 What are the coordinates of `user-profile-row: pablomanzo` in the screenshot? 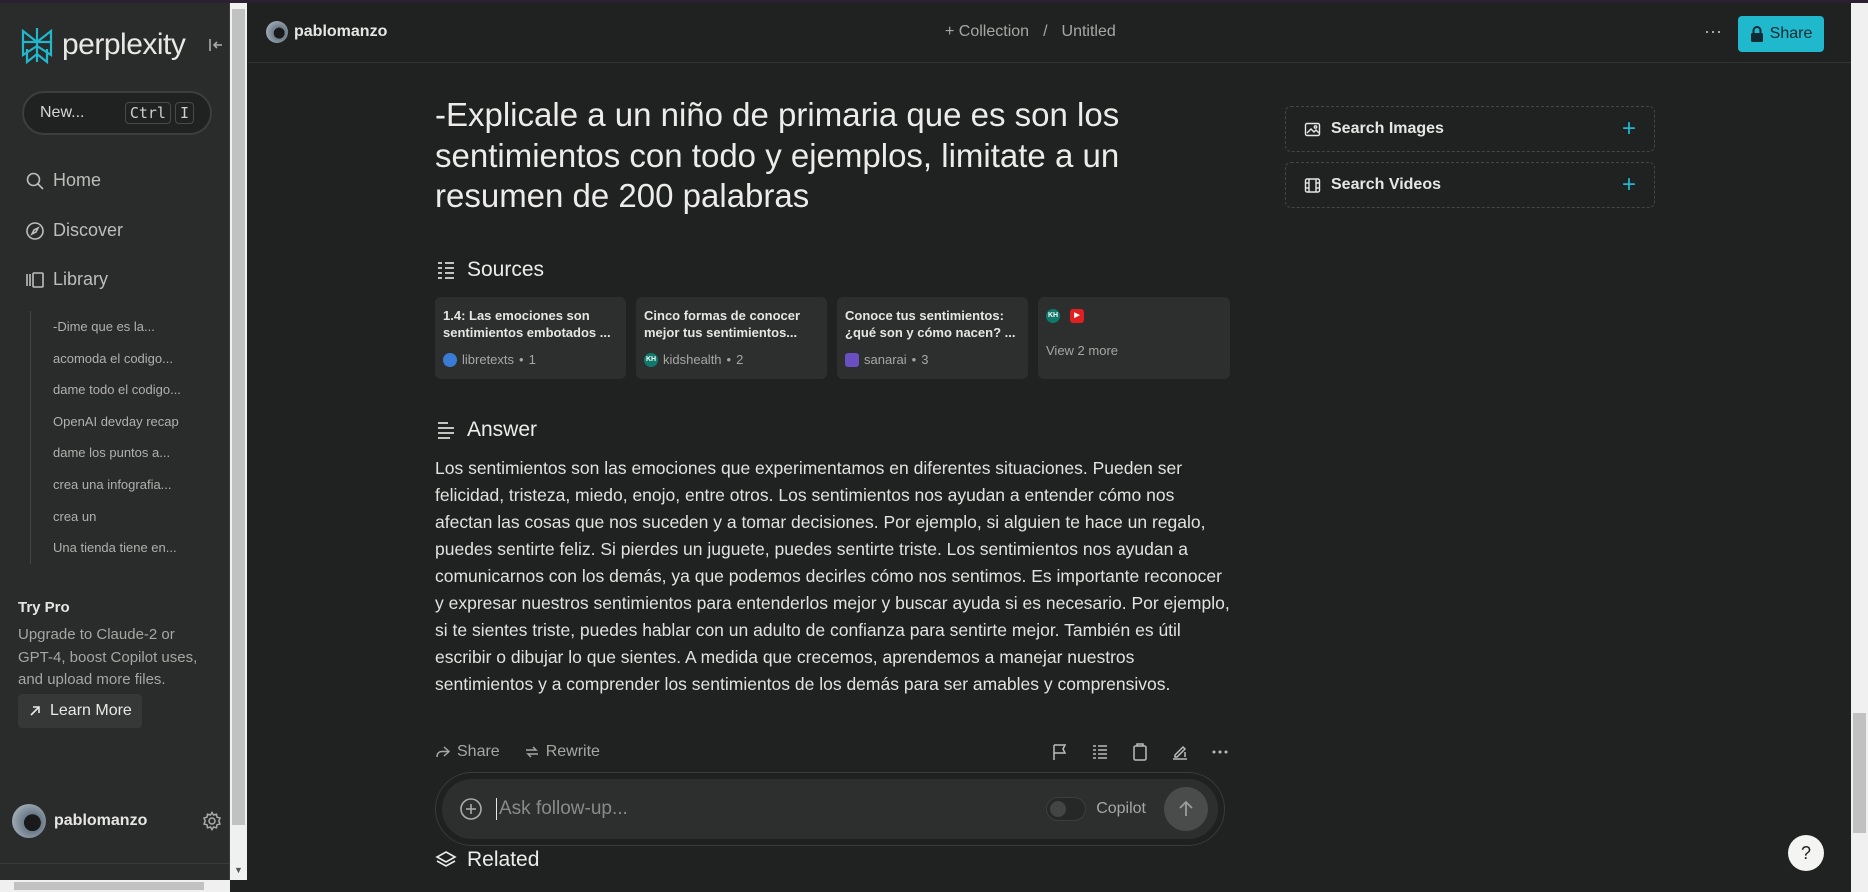 It's located at (117, 821).